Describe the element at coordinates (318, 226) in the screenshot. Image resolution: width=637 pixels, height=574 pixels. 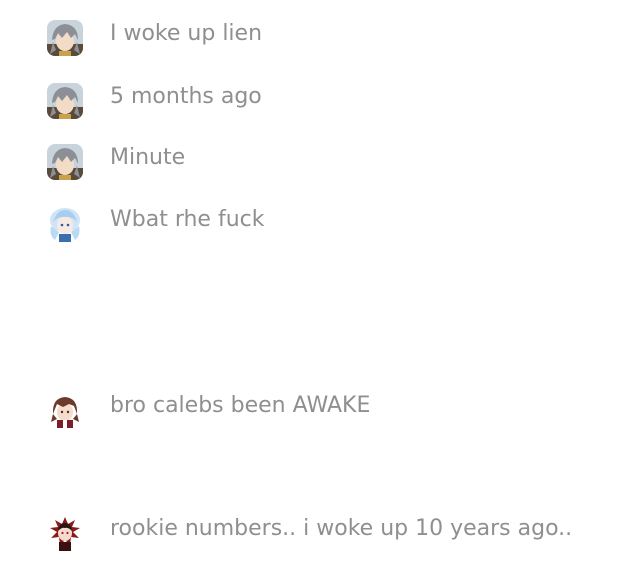
I see `chat-message: Wbat rhe fuck` at that location.